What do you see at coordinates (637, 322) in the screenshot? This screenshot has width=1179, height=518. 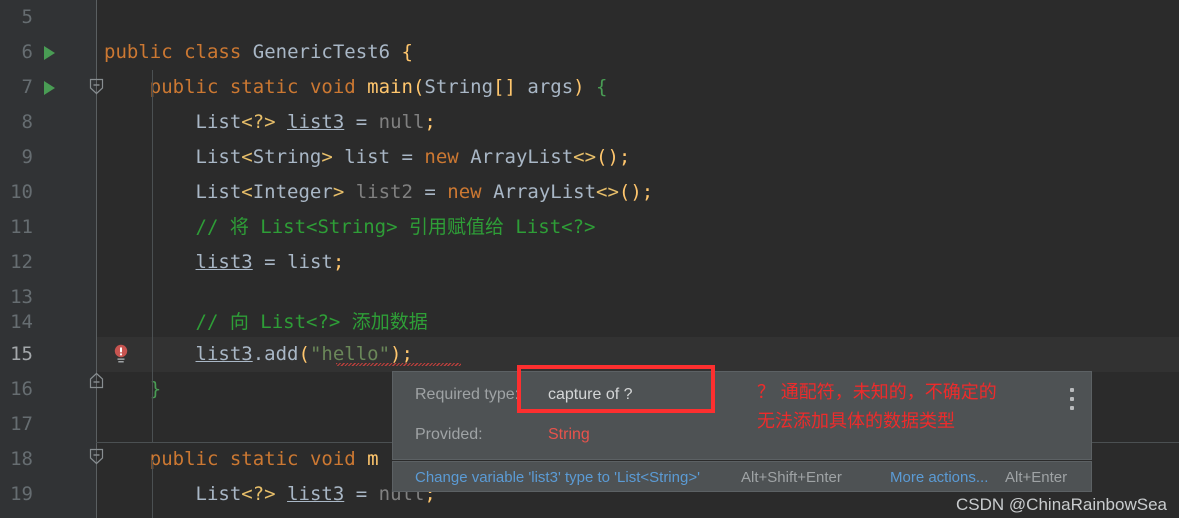 I see `code-line-14: // 向 List<?> 添加数据` at bounding box center [637, 322].